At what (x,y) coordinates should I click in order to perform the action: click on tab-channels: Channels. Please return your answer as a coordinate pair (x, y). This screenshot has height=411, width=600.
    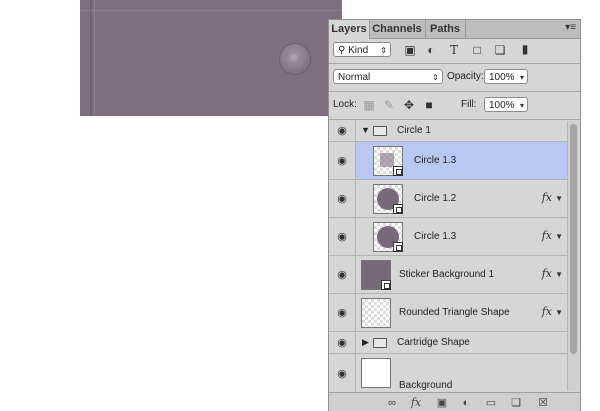
    Looking at the image, I should click on (397, 29).